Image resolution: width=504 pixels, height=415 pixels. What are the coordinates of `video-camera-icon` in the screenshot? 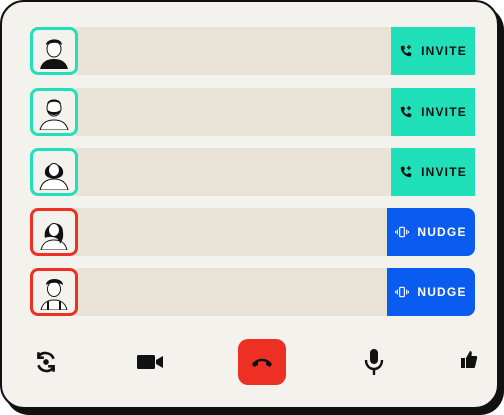 It's located at (150, 362).